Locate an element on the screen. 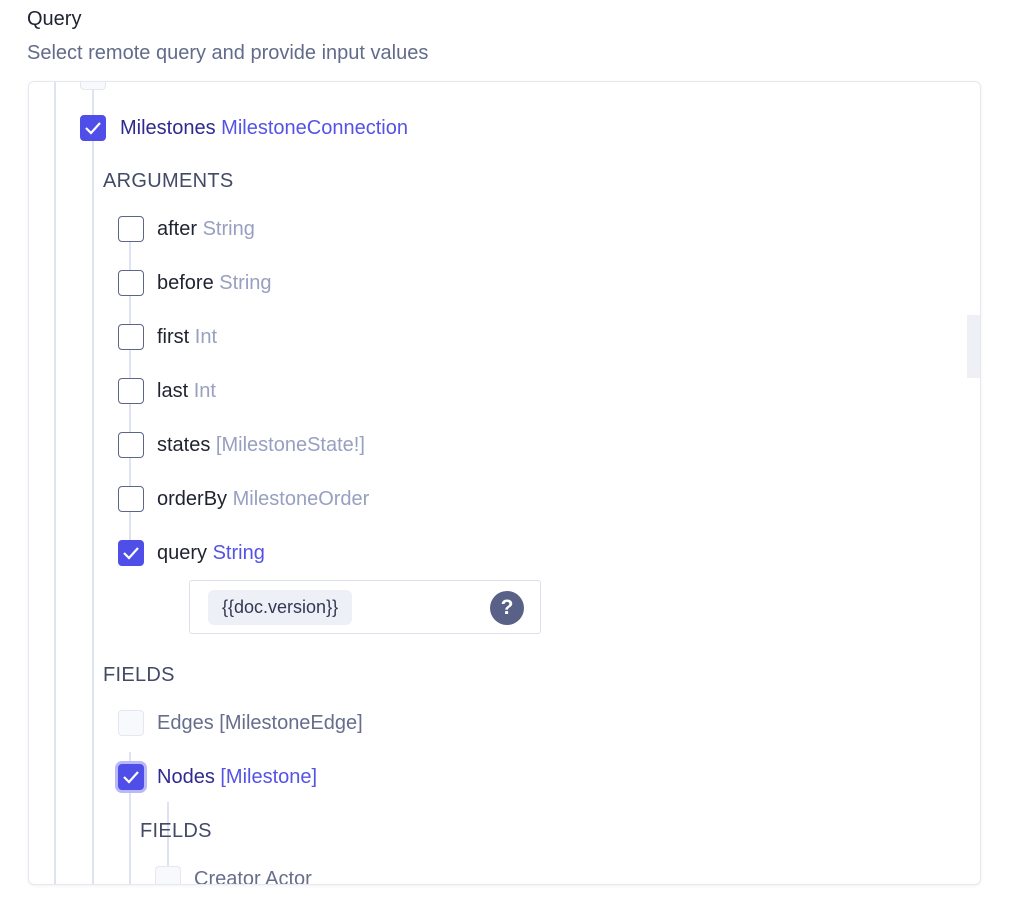 This screenshot has width=1024, height=916. parent-checkbox is located at coordinates (93, 86).